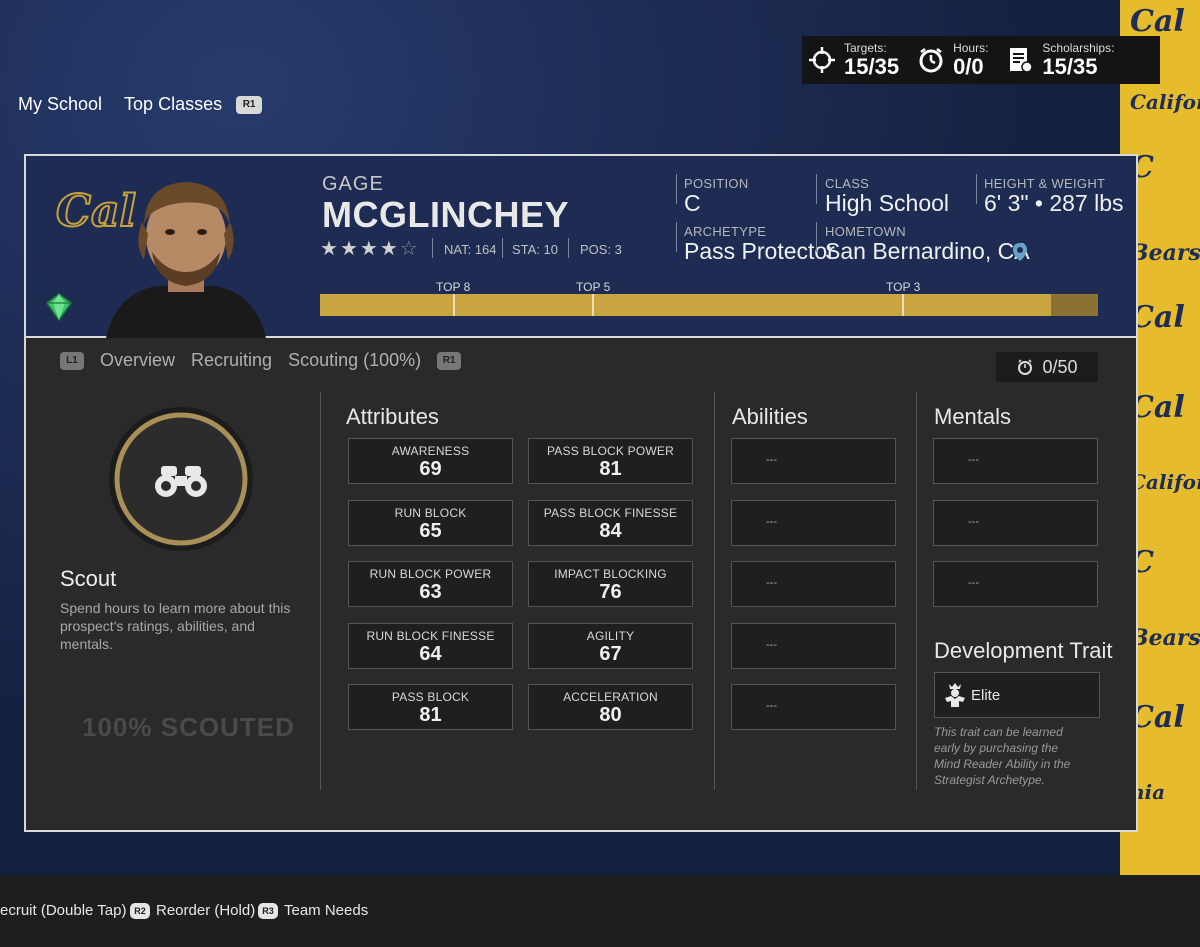 Image resolution: width=1200 pixels, height=947 pixels. What do you see at coordinates (430, 530) in the screenshot?
I see `attribute-value: 65` at bounding box center [430, 530].